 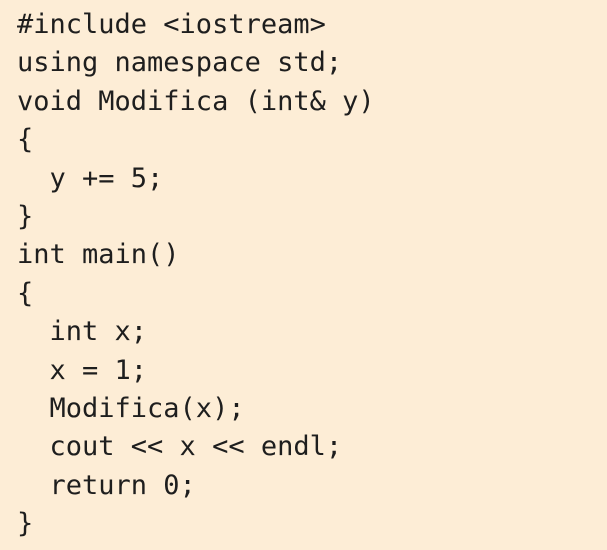 I want to click on code-line-11: Modifica(x);, so click(x=131, y=408).